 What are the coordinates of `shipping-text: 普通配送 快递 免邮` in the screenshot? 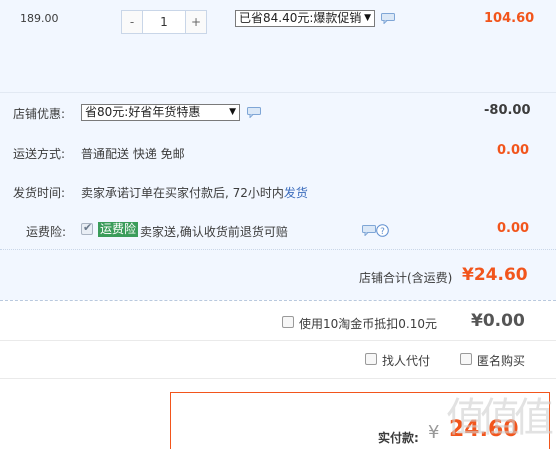 It's located at (133, 154).